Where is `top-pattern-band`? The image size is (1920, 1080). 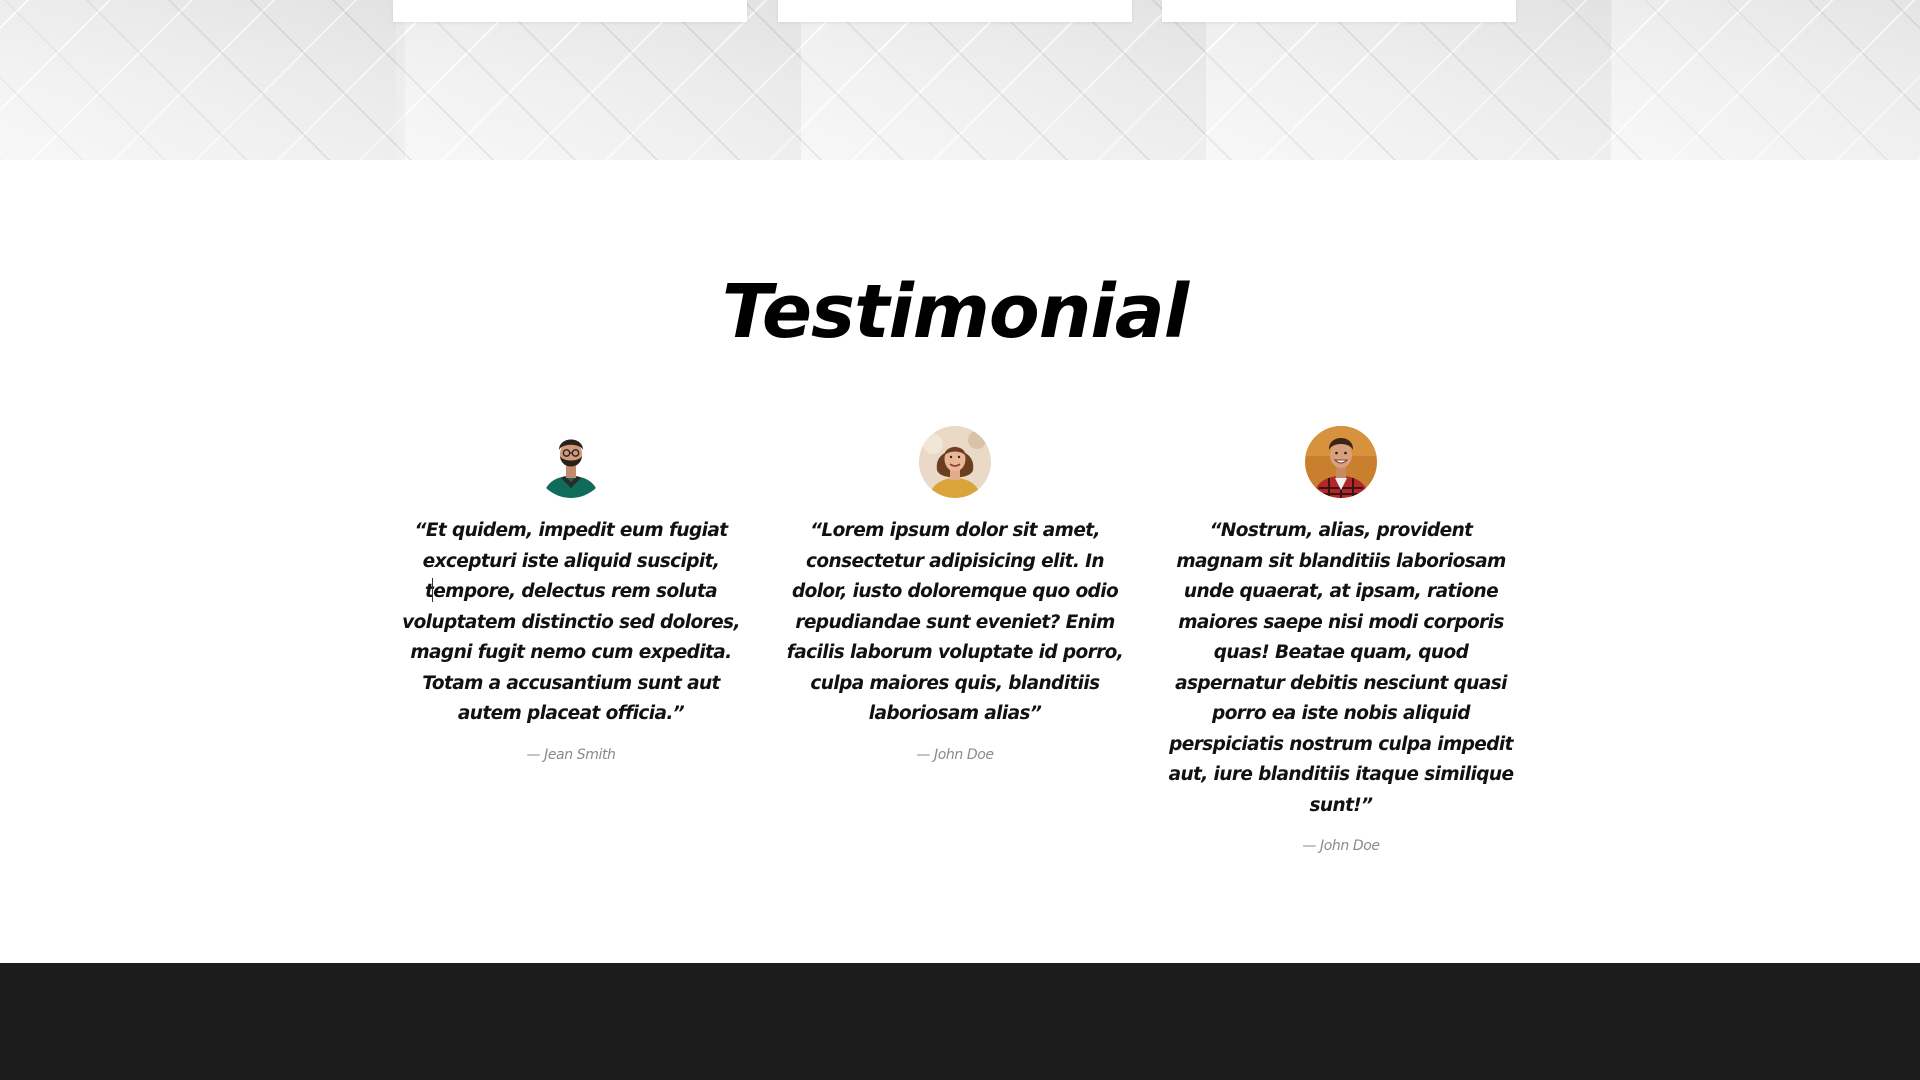 top-pattern-band is located at coordinates (960, 80).